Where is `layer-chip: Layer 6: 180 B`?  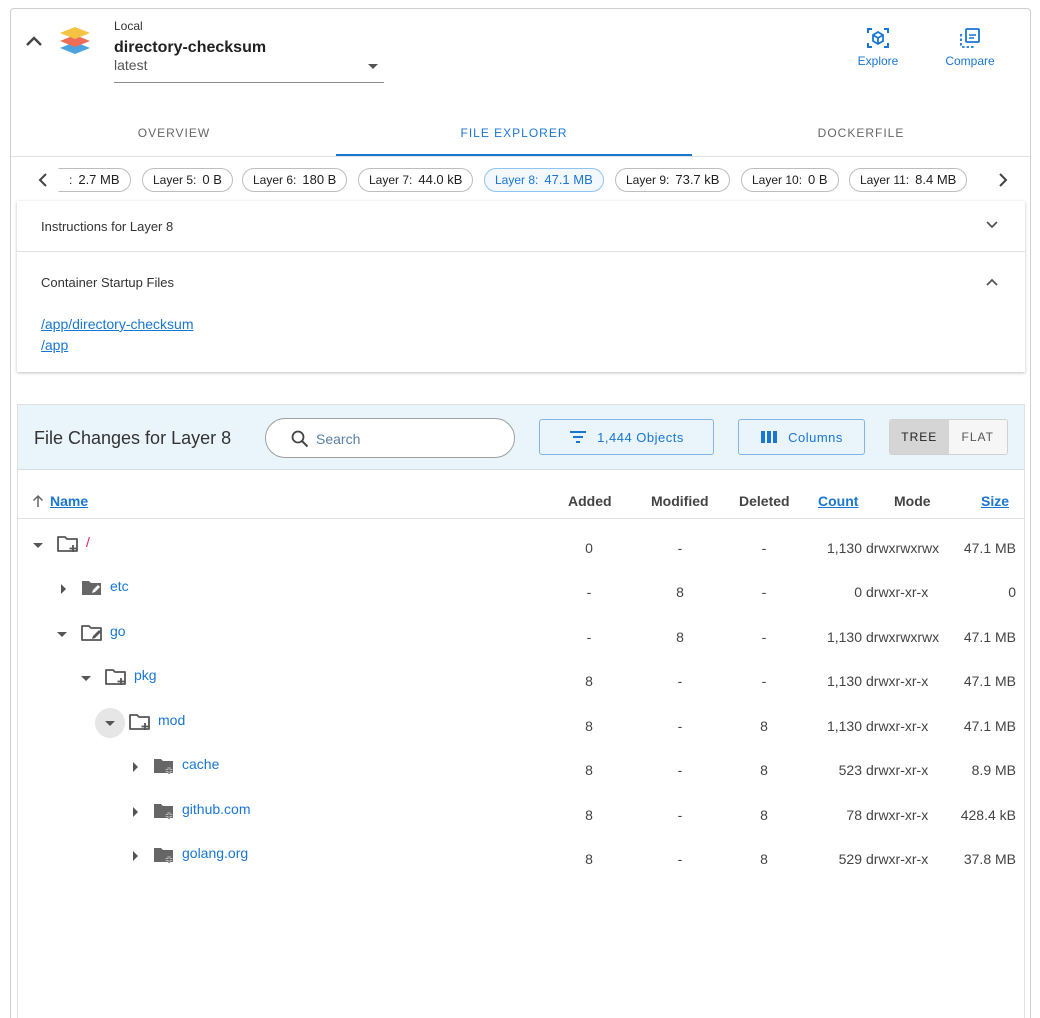
layer-chip: Layer 6: 180 B is located at coordinates (295, 180).